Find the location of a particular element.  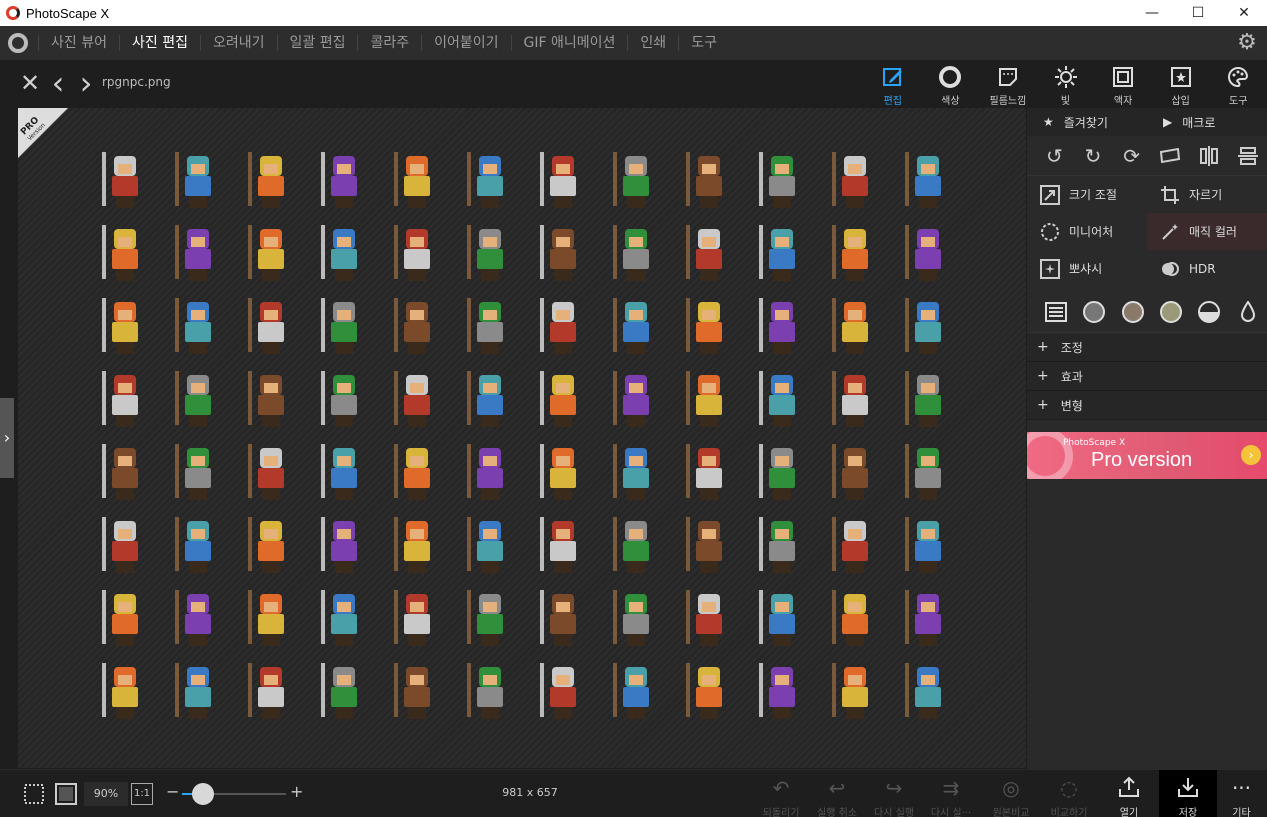

undo-button: ↩ 실행 취소 is located at coordinates (837, 793).